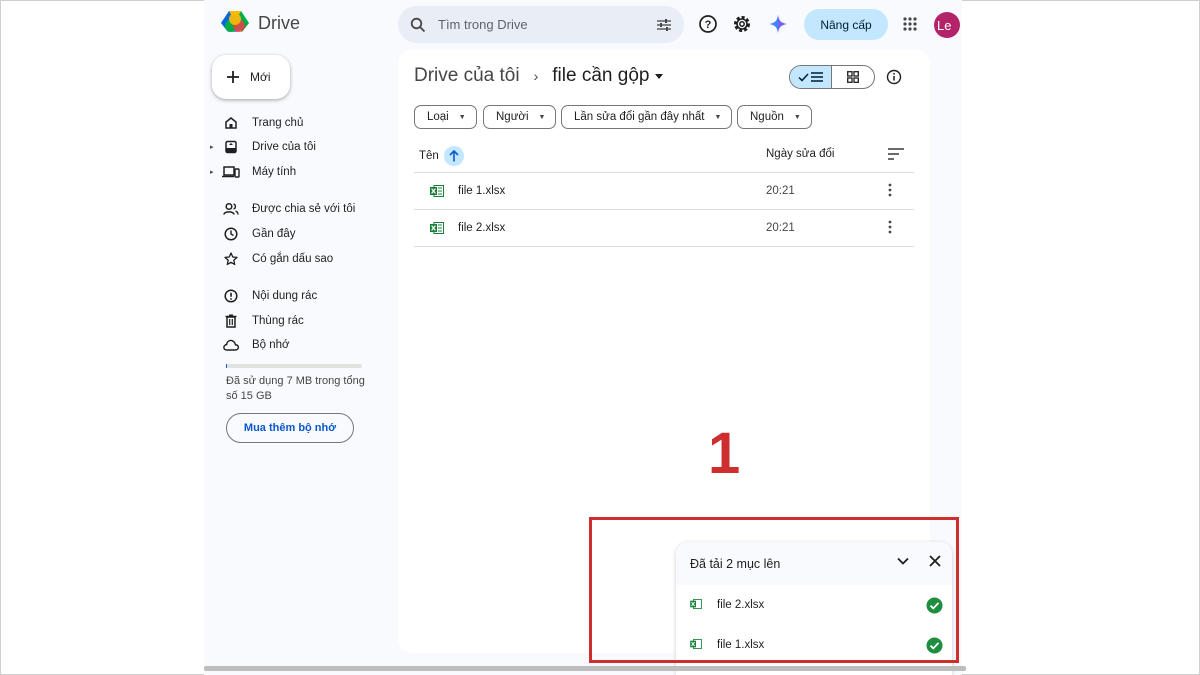 The height and width of the screenshot is (675, 1200). What do you see at coordinates (231, 234) in the screenshot?
I see `clock-icon` at bounding box center [231, 234].